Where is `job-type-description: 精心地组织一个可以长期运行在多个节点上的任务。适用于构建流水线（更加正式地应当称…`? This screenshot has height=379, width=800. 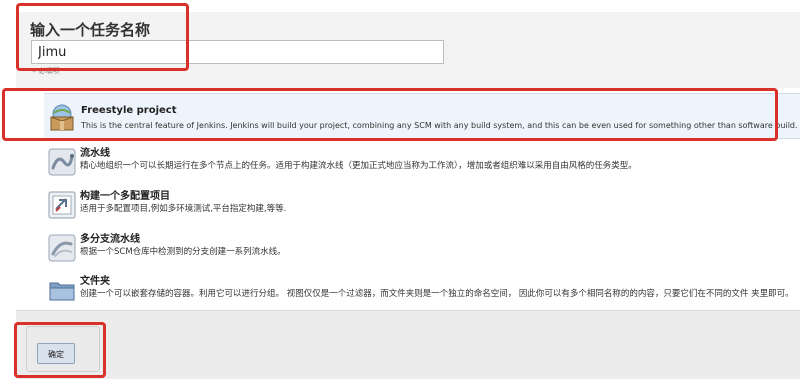 job-type-description: 精心地组织一个可以长期运行在多个节点上的任务。适用于构建流水线（更加正式地应当称… is located at coordinates (358, 166).